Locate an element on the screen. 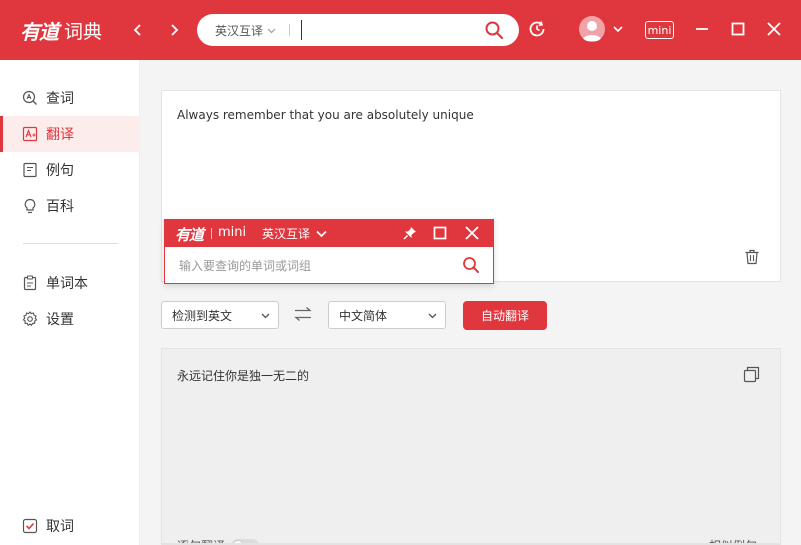 The width and height of the screenshot is (801, 545). sidebar-item-translate: 翻译 is located at coordinates (70, 134).